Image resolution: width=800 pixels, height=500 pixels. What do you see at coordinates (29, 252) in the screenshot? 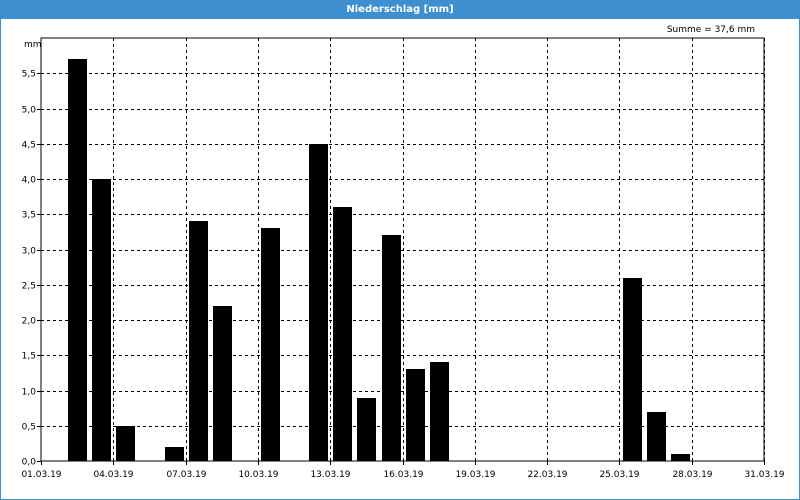
I see `y-tick-label: 3,0` at bounding box center [29, 252].